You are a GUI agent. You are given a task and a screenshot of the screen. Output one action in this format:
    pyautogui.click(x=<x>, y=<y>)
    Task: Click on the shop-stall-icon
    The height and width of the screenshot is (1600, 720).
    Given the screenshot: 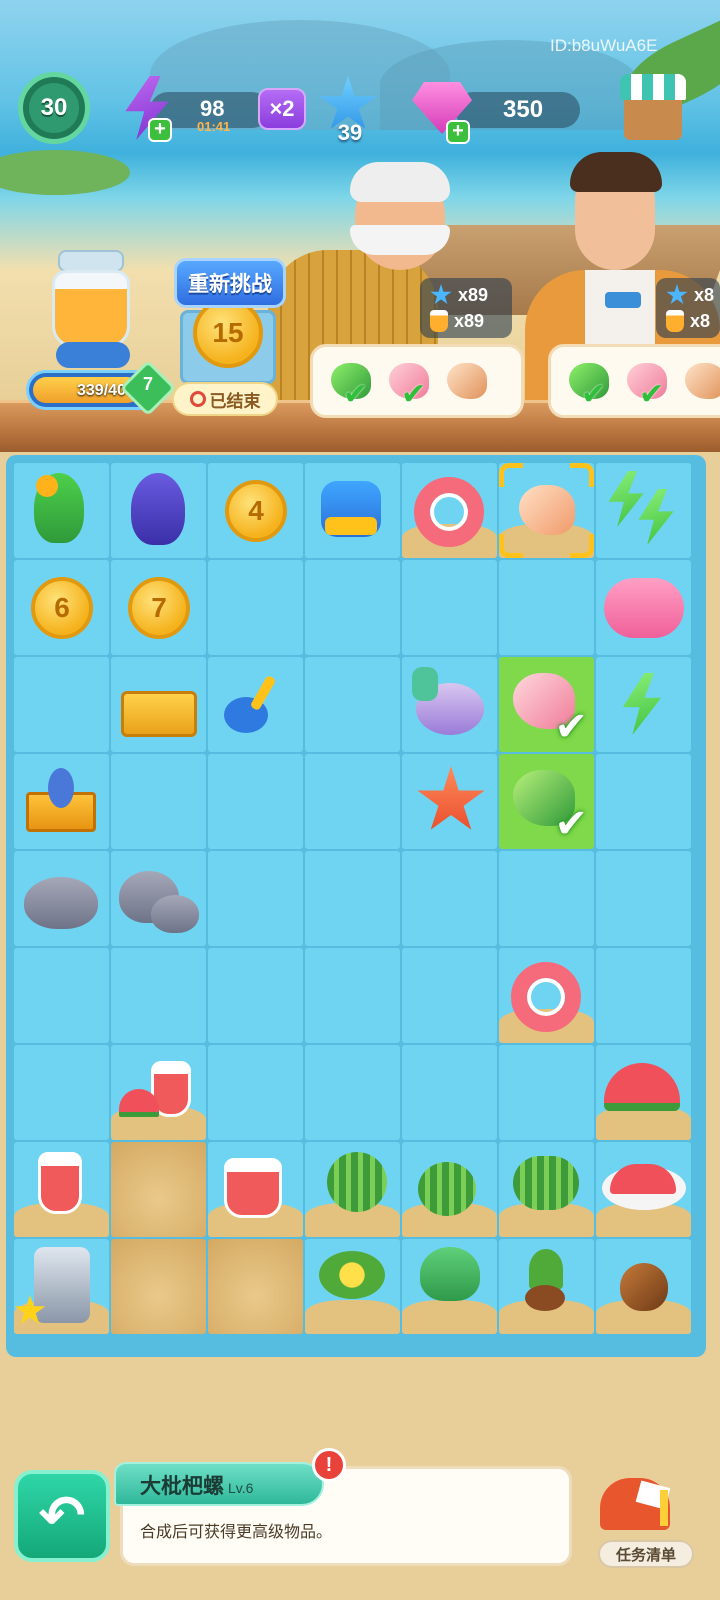 What is the action you would take?
    pyautogui.click(x=653, y=109)
    